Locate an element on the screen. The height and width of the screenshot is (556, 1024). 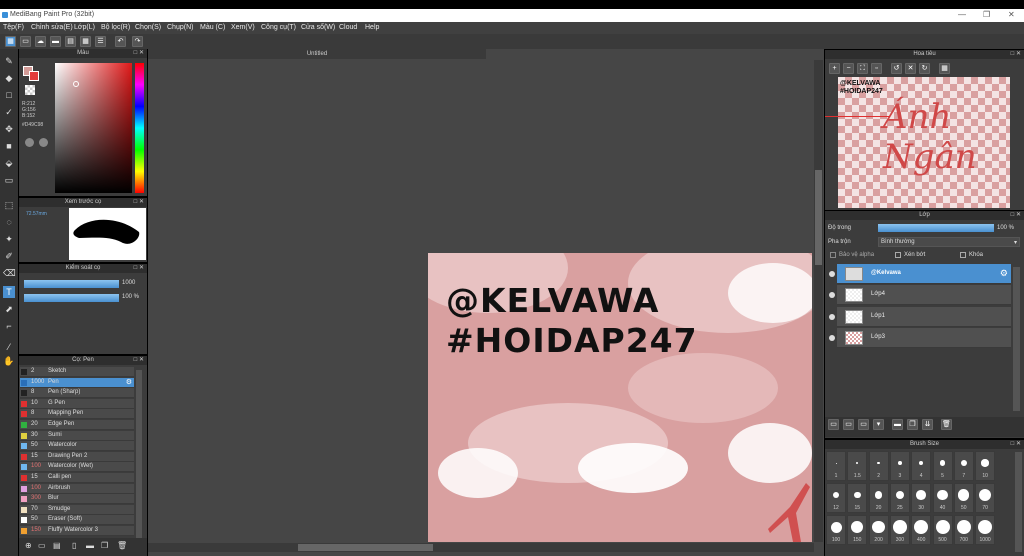
operation-tool-icon: ⬈ is located at coordinates (9, 309).